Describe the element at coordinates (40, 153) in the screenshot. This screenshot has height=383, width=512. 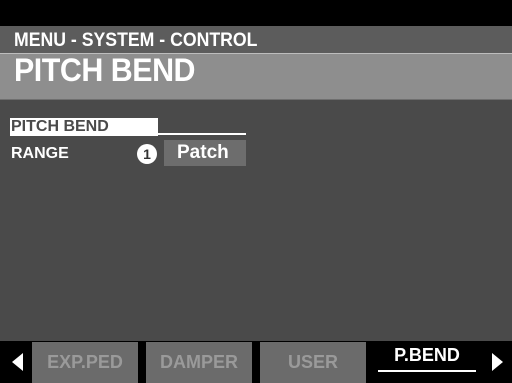
I see `range-label: RANGE` at that location.